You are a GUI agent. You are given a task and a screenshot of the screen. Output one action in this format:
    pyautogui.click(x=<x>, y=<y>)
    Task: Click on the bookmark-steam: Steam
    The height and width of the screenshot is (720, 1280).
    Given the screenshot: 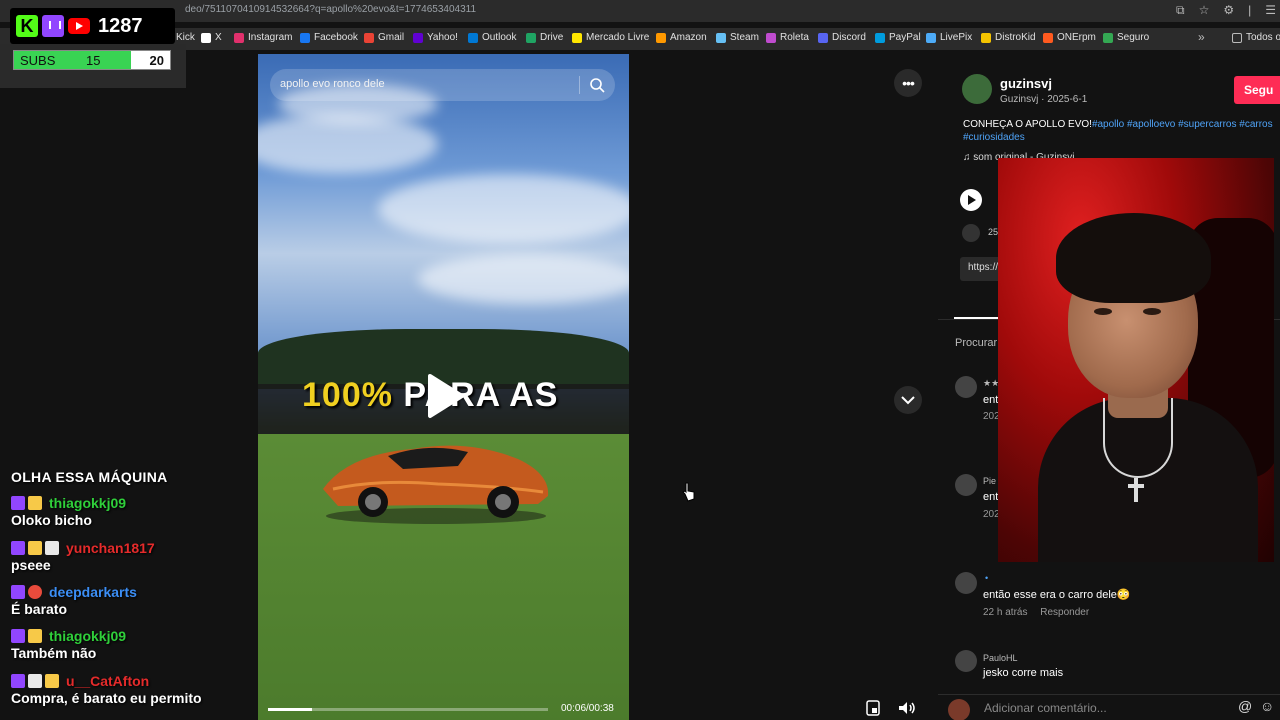 What is the action you would take?
    pyautogui.click(x=737, y=37)
    